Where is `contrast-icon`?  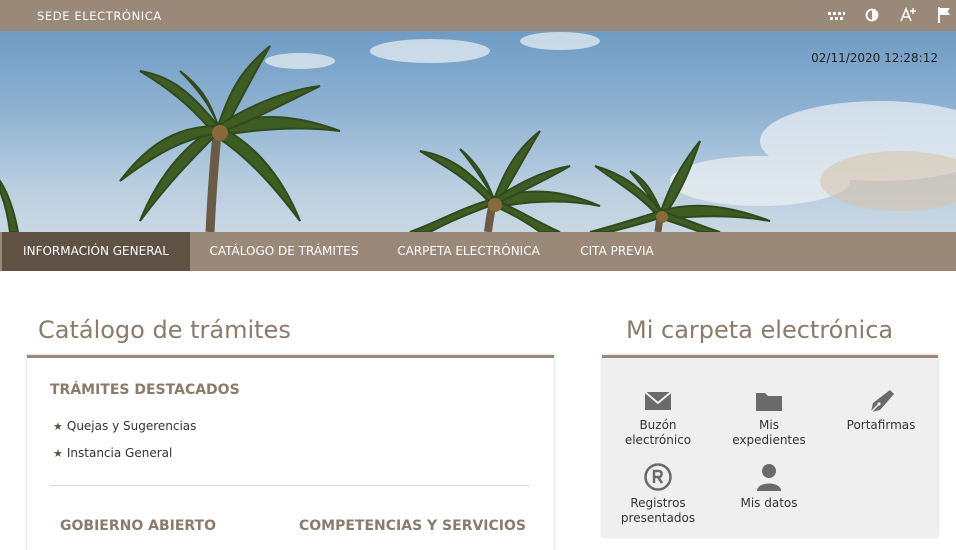
contrast-icon is located at coordinates (872, 15).